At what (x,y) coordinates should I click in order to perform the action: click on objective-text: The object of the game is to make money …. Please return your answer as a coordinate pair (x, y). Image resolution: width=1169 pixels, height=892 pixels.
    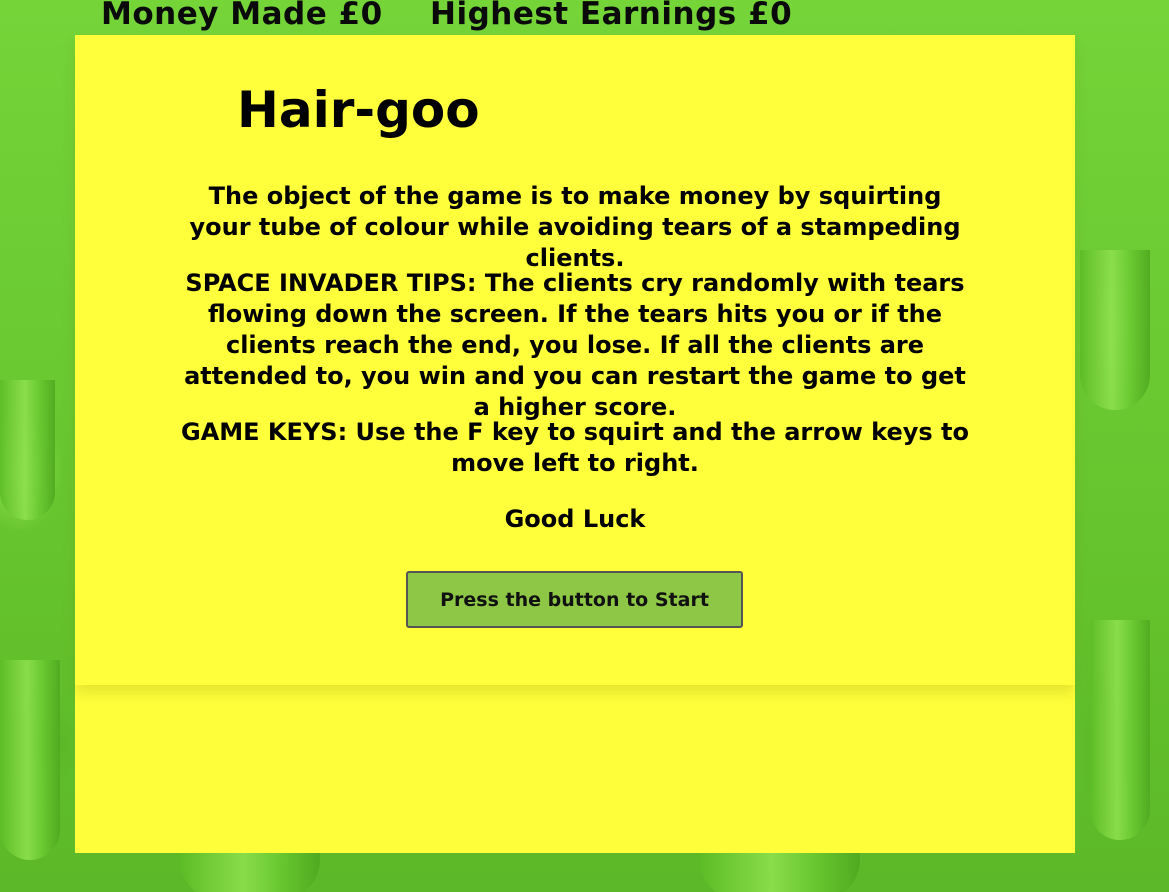
    Looking at the image, I should click on (575, 227).